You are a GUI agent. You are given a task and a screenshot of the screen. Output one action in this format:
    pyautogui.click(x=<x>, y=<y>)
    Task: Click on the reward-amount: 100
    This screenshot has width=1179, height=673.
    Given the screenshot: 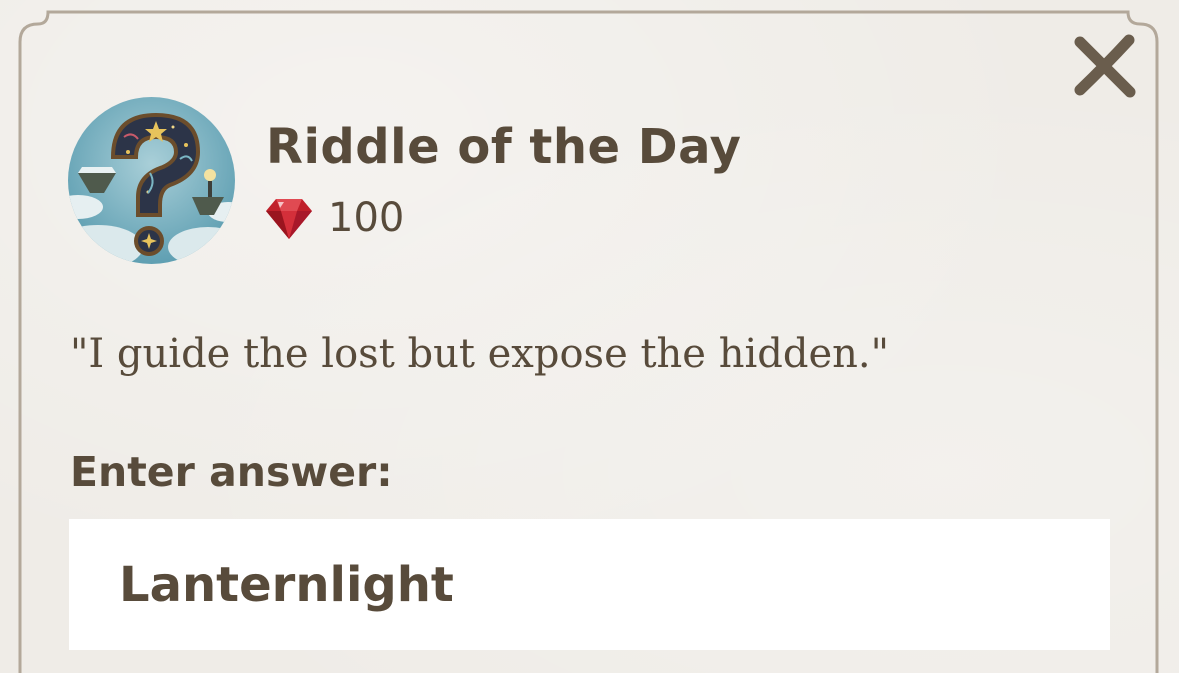 What is the action you would take?
    pyautogui.click(x=366, y=218)
    